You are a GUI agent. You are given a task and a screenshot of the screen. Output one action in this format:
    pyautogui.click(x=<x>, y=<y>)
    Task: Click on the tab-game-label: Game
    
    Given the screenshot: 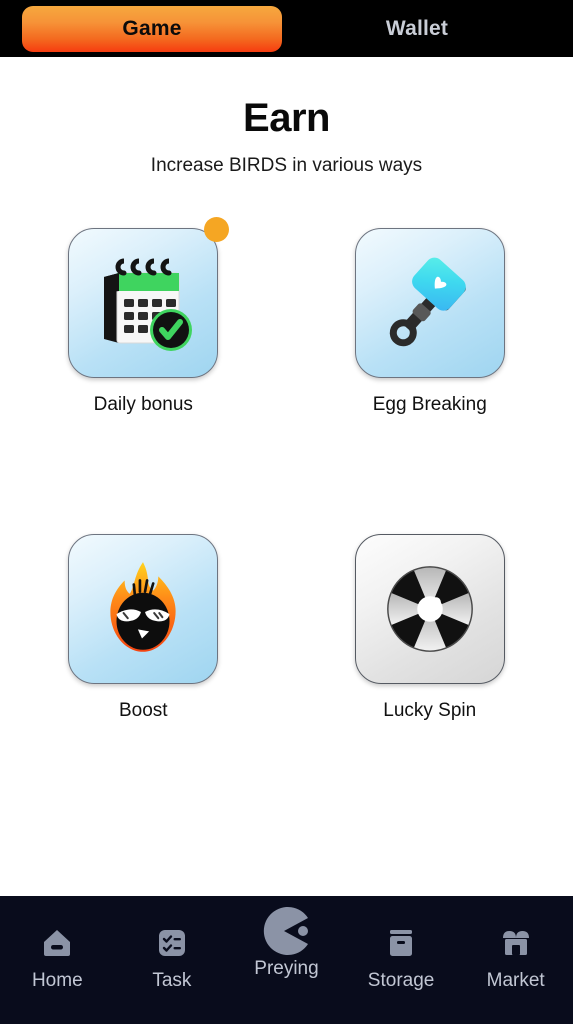 What is the action you would take?
    pyautogui.click(x=152, y=28)
    